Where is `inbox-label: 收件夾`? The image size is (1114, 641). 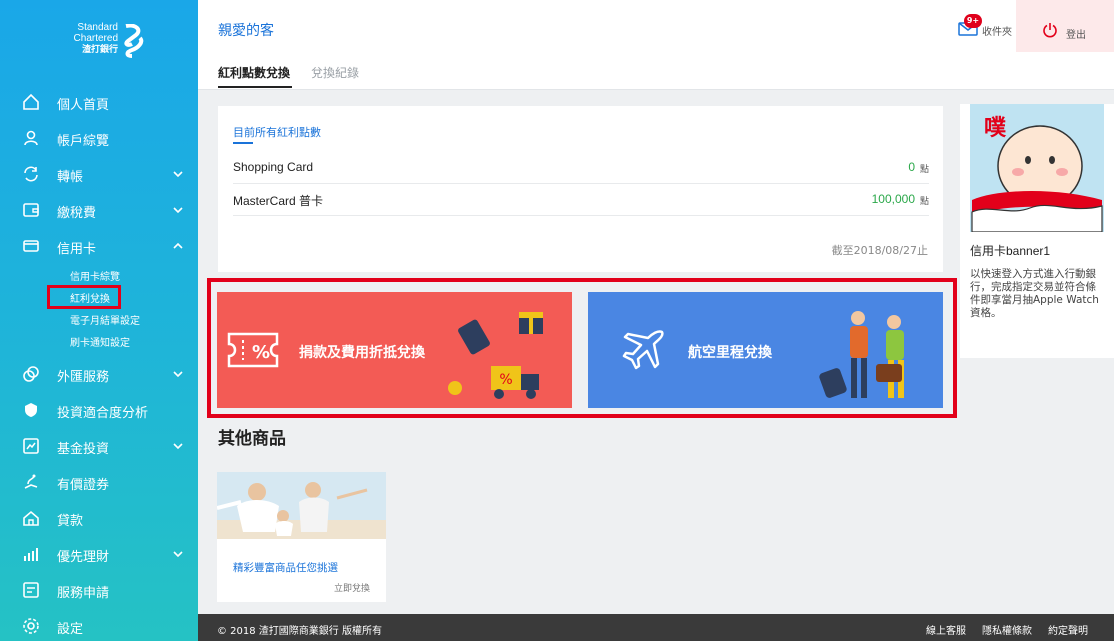 inbox-label: 收件夾 is located at coordinates (997, 32).